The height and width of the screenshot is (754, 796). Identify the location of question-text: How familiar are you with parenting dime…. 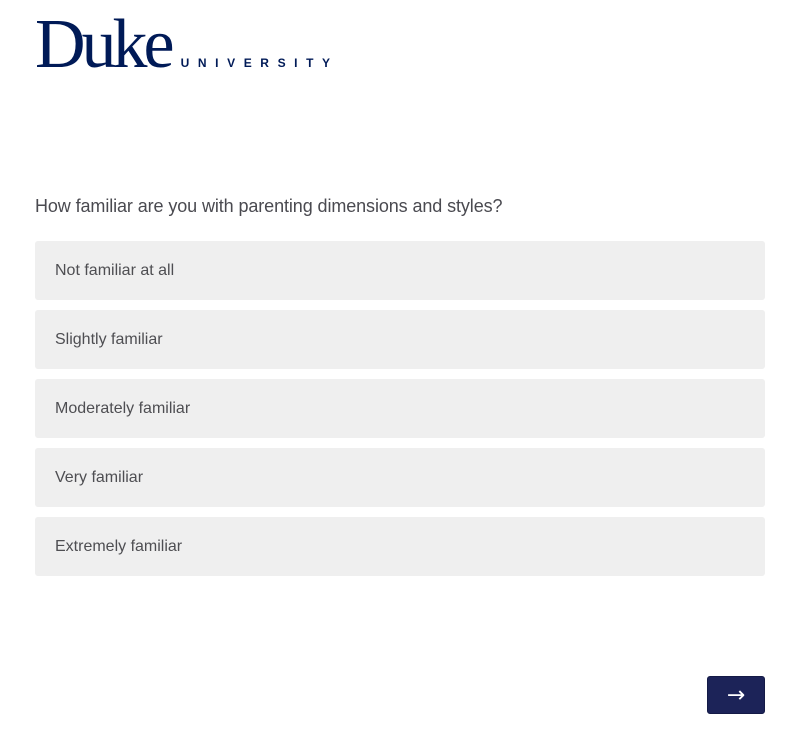
(269, 206).